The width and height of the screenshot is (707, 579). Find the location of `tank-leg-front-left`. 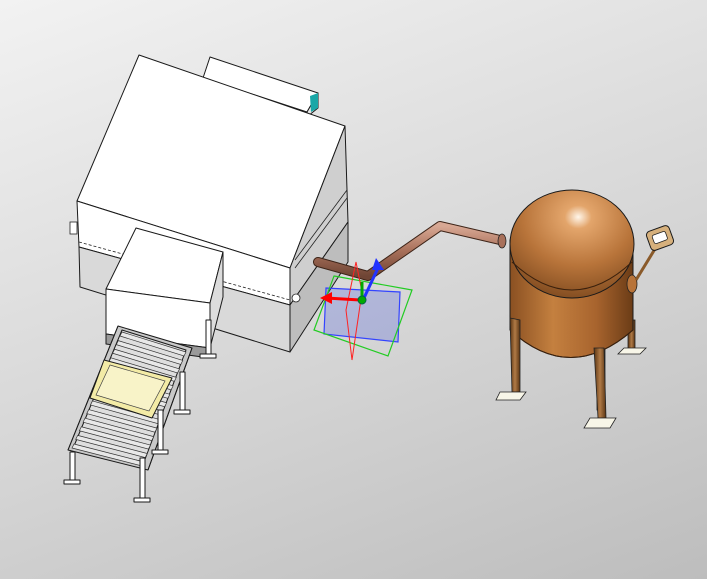

tank-leg-front-left is located at coordinates (515, 355).